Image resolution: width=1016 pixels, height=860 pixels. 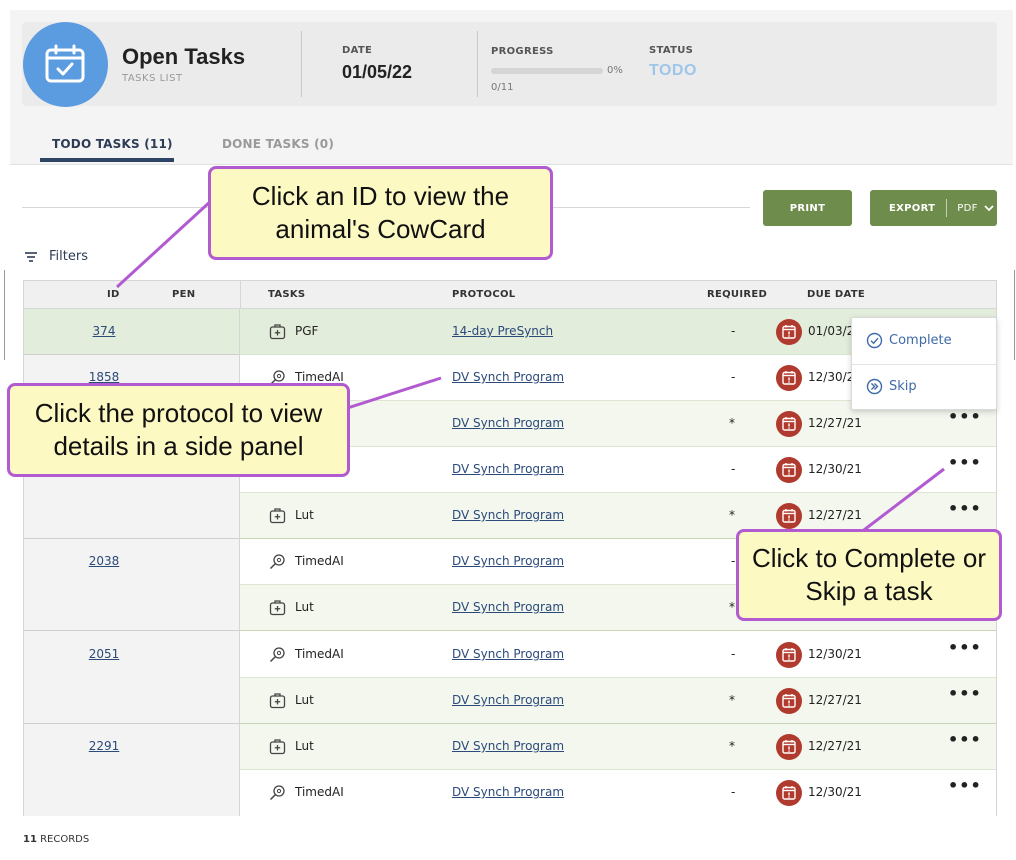 What do you see at coordinates (30, 839) in the screenshot?
I see `records-number: 11` at bounding box center [30, 839].